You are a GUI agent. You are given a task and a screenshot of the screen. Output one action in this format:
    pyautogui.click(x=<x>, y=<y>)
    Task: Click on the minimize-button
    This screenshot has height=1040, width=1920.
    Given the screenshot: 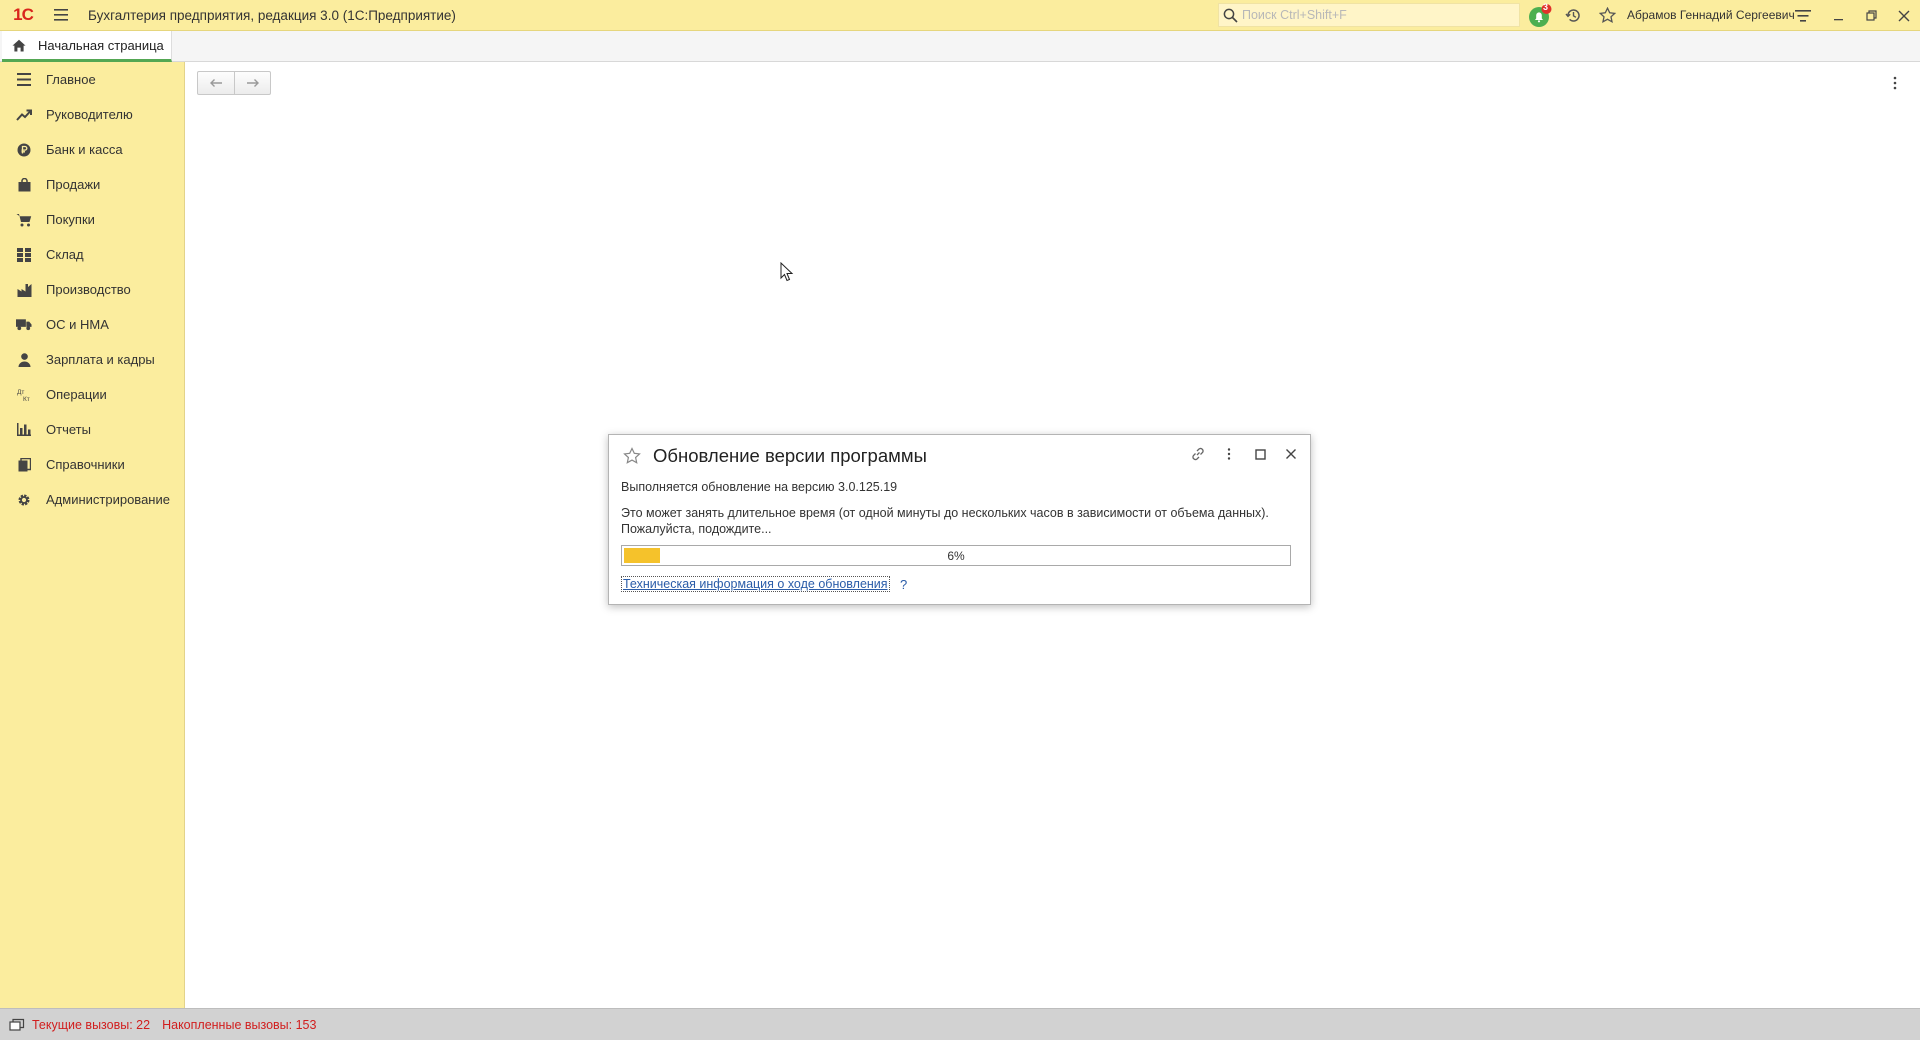 What is the action you would take?
    pyautogui.click(x=1838, y=15)
    